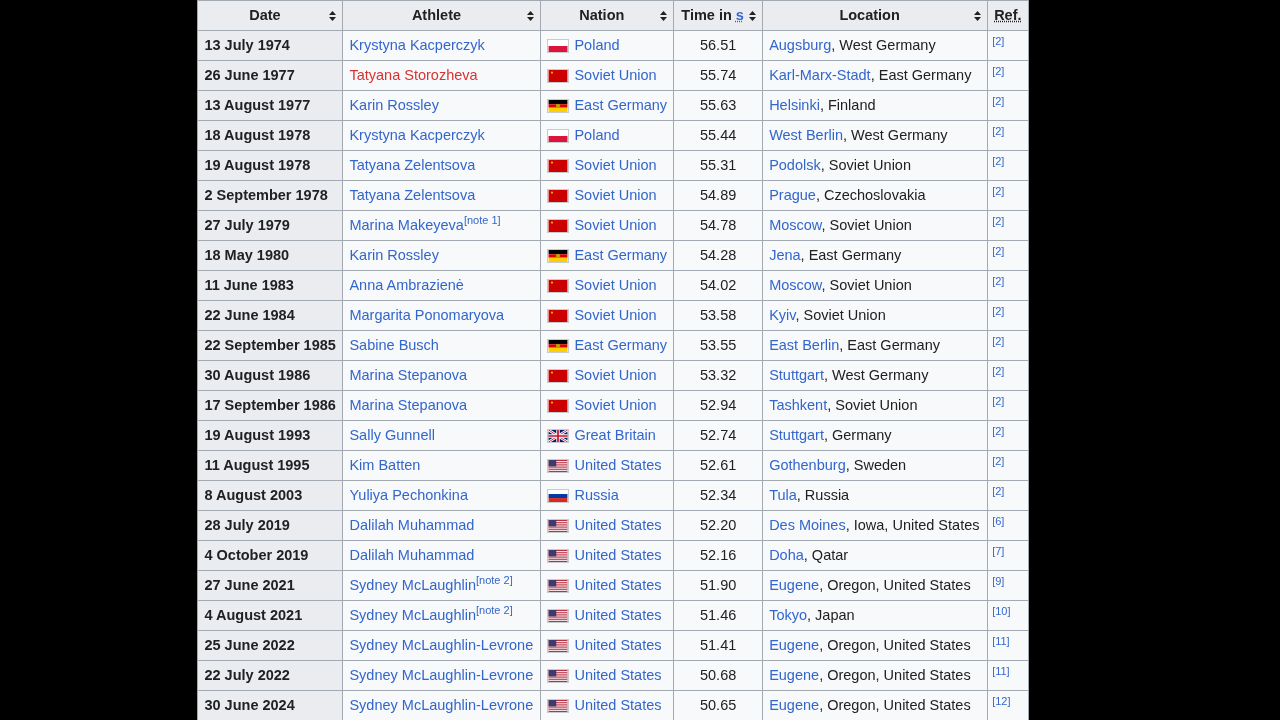 This screenshot has width=1280, height=720. What do you see at coordinates (807, 464) in the screenshot?
I see `location-link: Gothenburg` at bounding box center [807, 464].